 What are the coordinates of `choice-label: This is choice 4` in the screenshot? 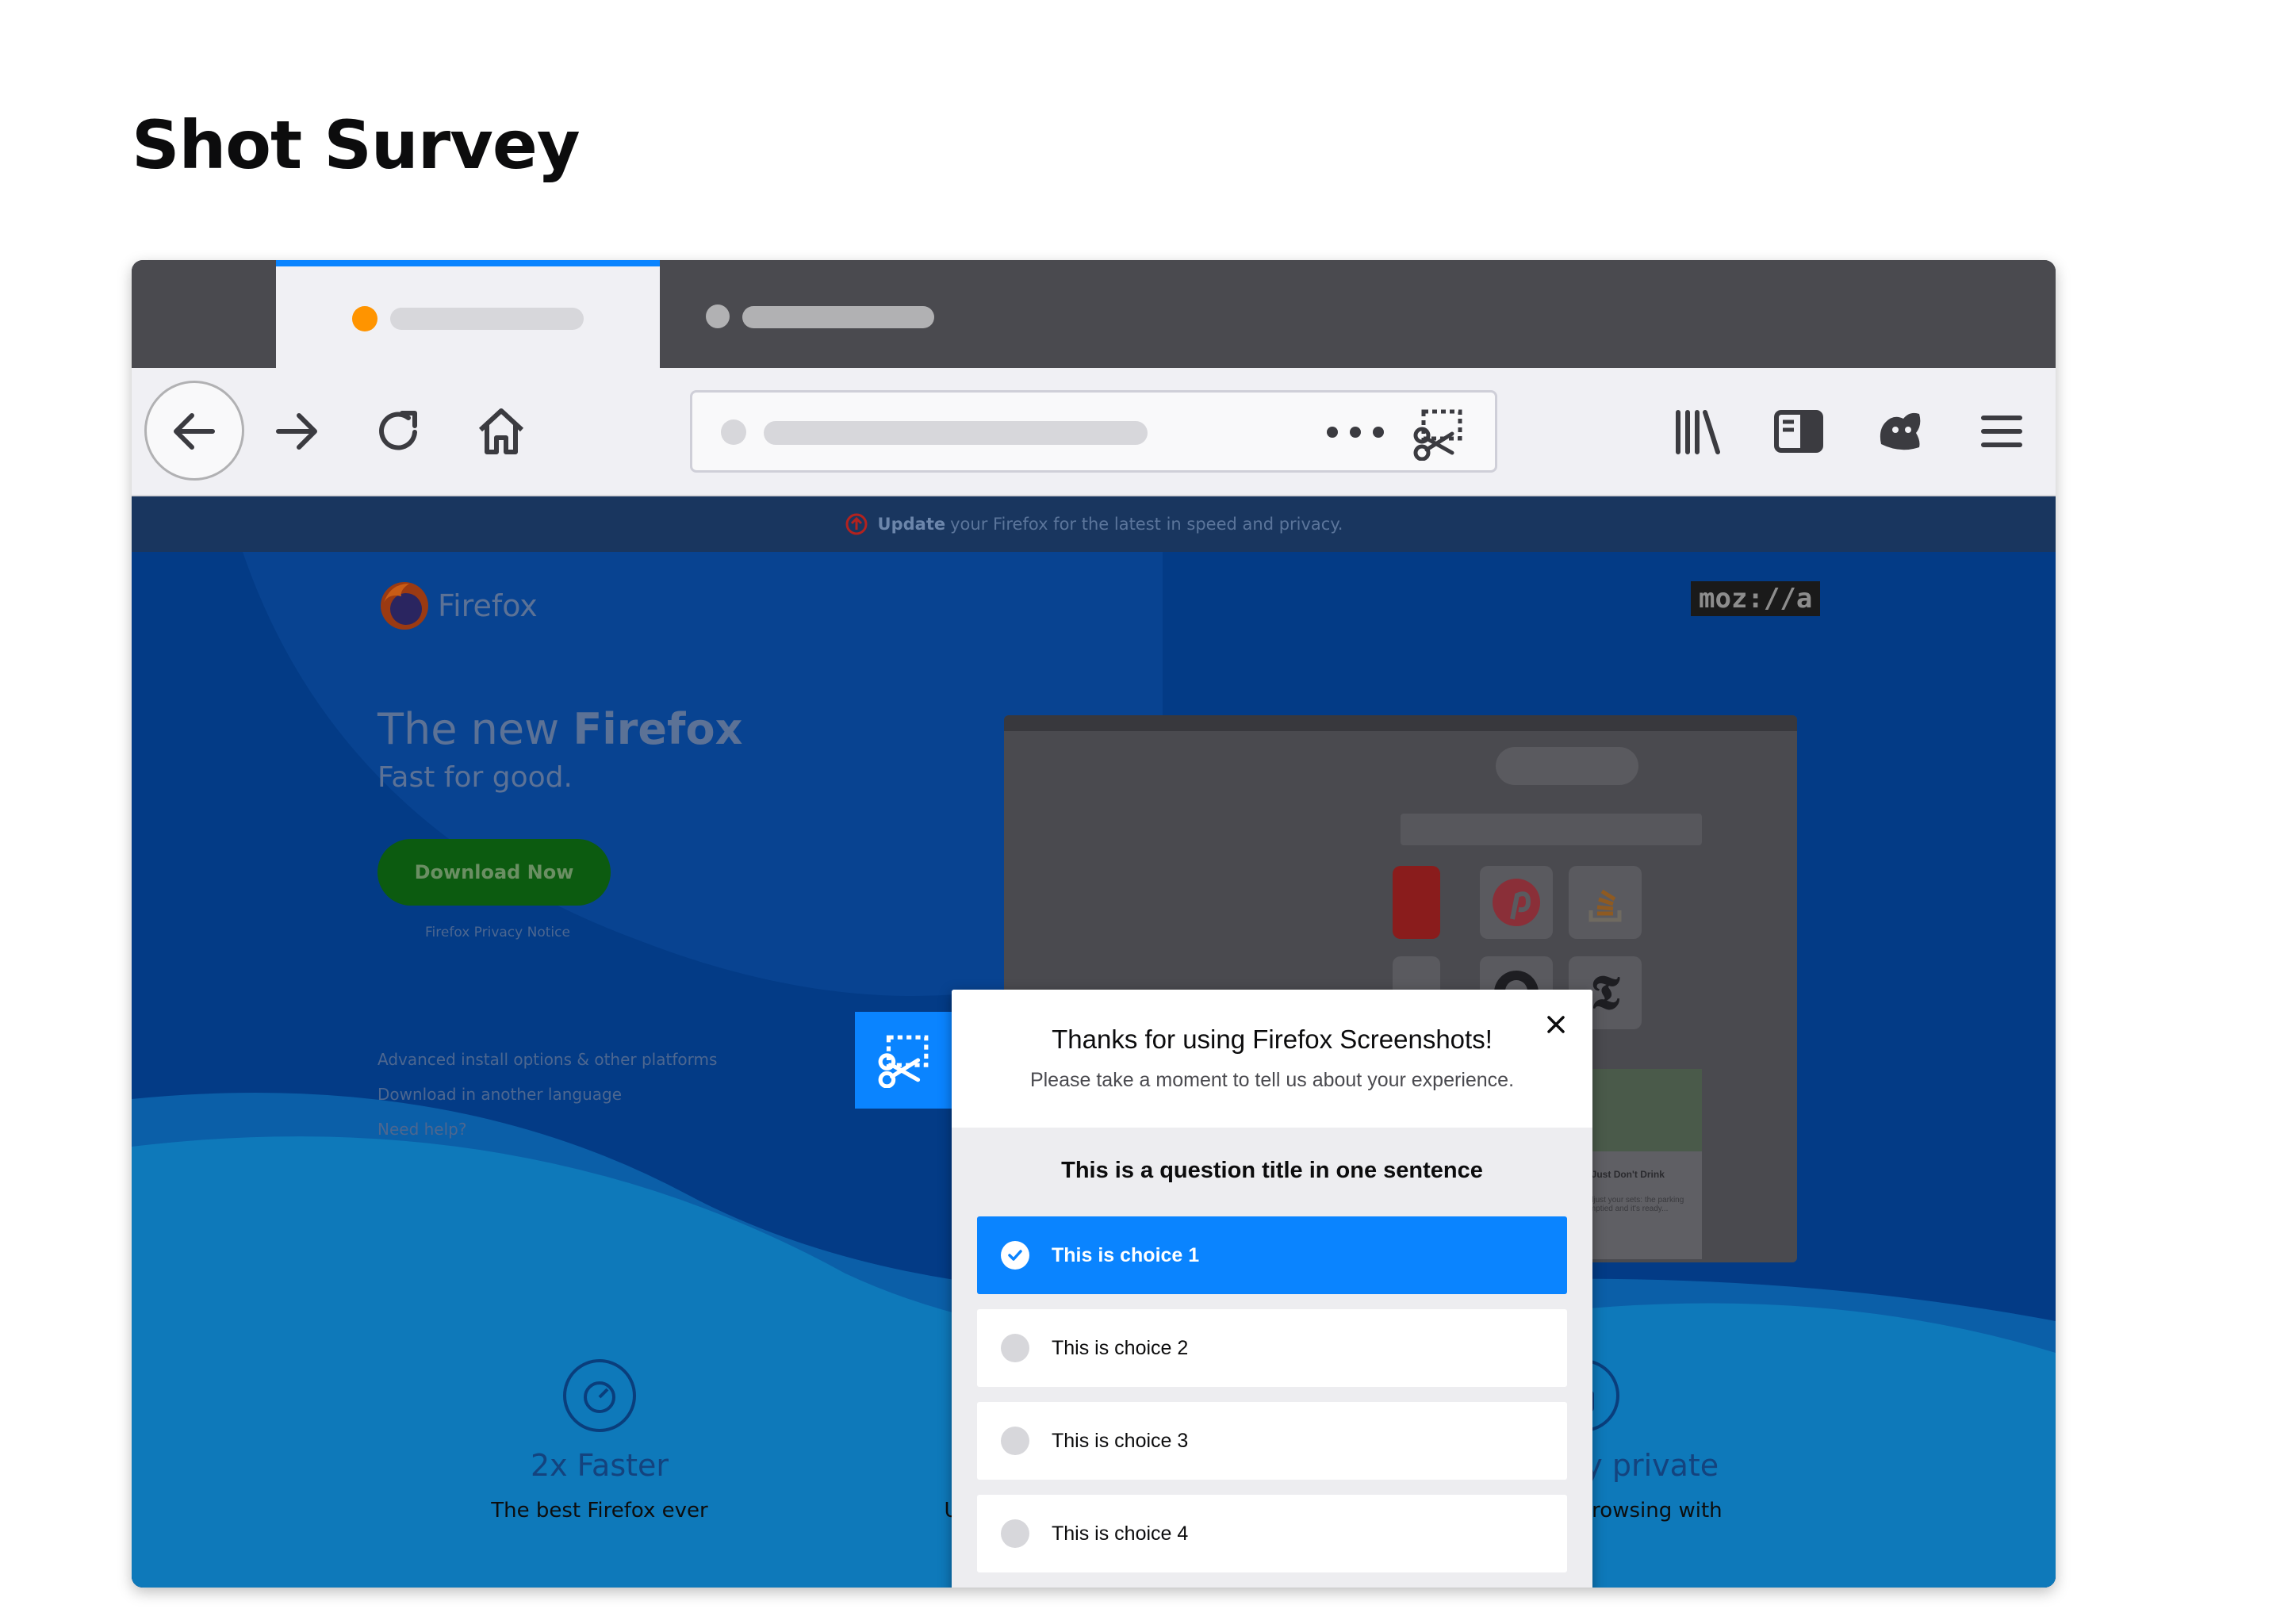 It's located at (1120, 1533).